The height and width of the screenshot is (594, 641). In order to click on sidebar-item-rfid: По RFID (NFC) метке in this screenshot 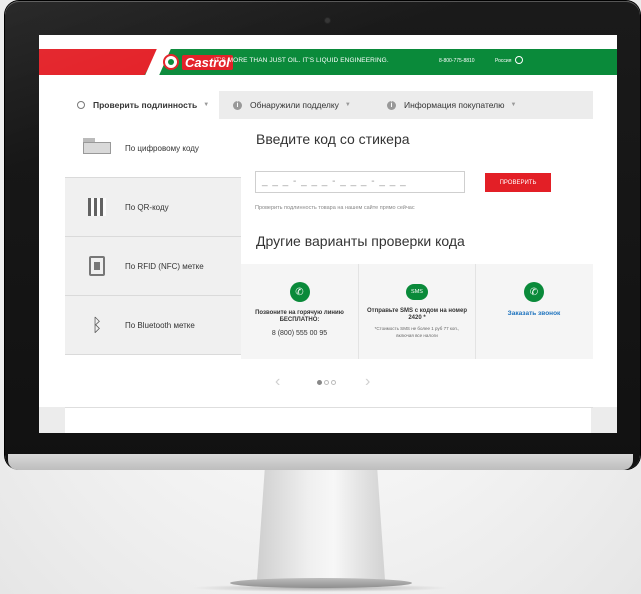, I will do `click(153, 266)`.